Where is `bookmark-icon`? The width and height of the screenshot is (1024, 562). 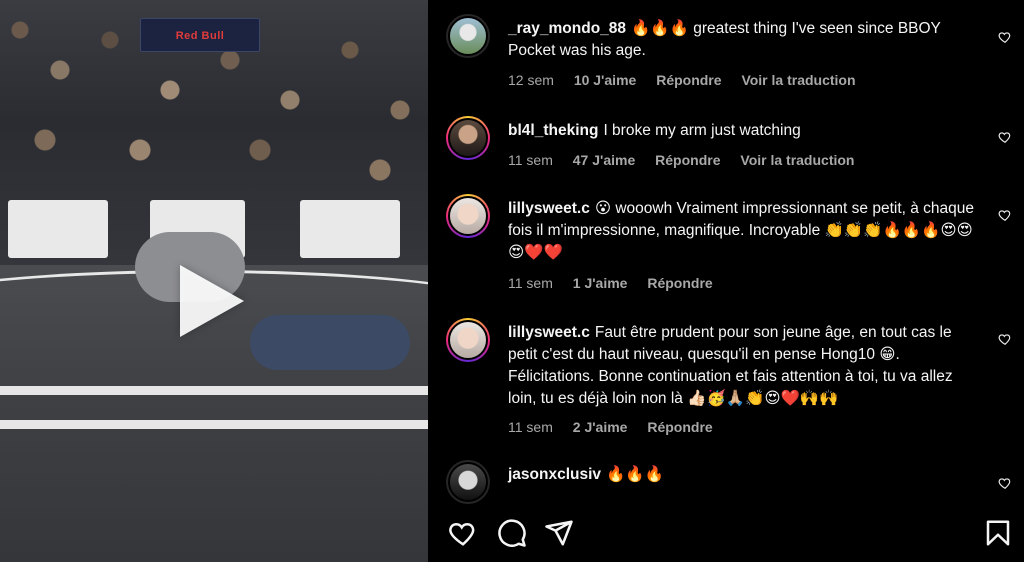 bookmark-icon is located at coordinates (998, 533).